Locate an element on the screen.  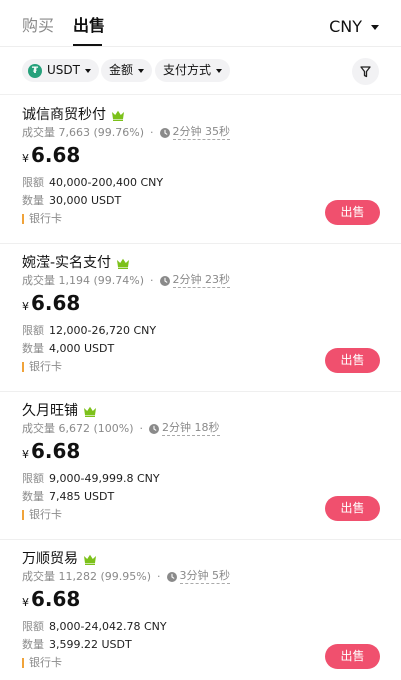
limit-row: 限额 40,000-200,400 CNY is located at coordinates (92, 183).